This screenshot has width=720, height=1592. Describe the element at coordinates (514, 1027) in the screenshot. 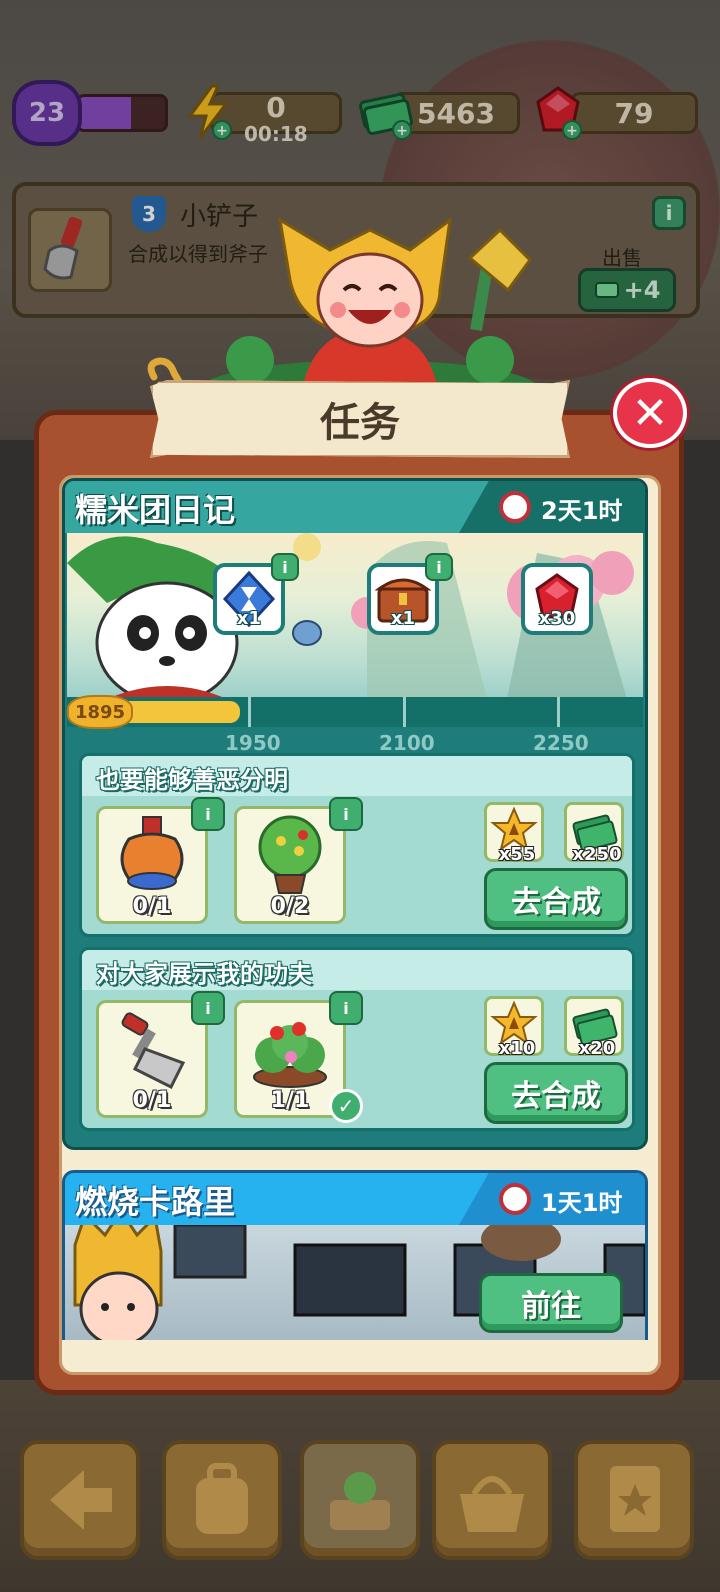

I see `reward-item: x10` at that location.